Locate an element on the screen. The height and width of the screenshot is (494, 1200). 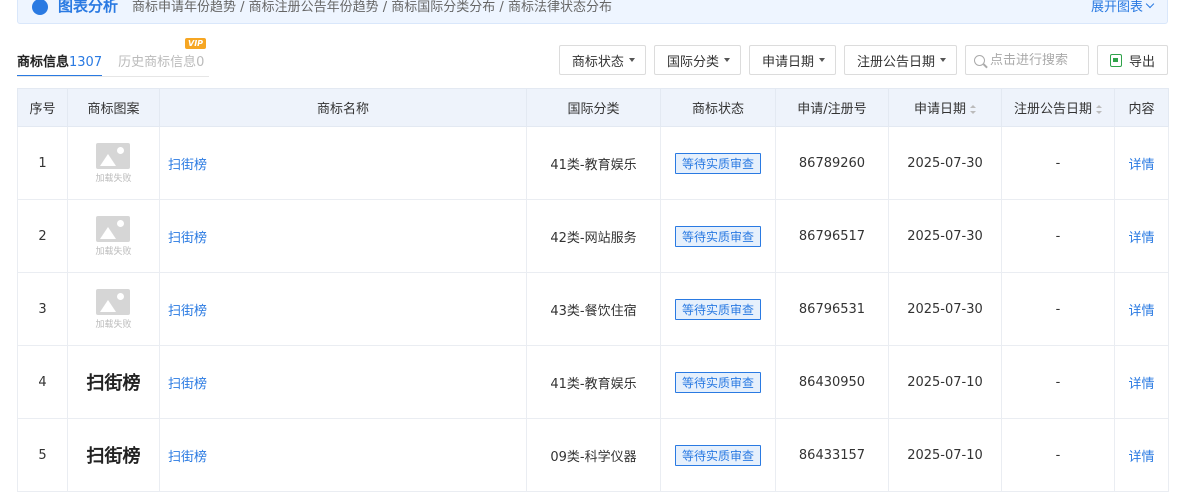
search-input is located at coordinates (1034, 60).